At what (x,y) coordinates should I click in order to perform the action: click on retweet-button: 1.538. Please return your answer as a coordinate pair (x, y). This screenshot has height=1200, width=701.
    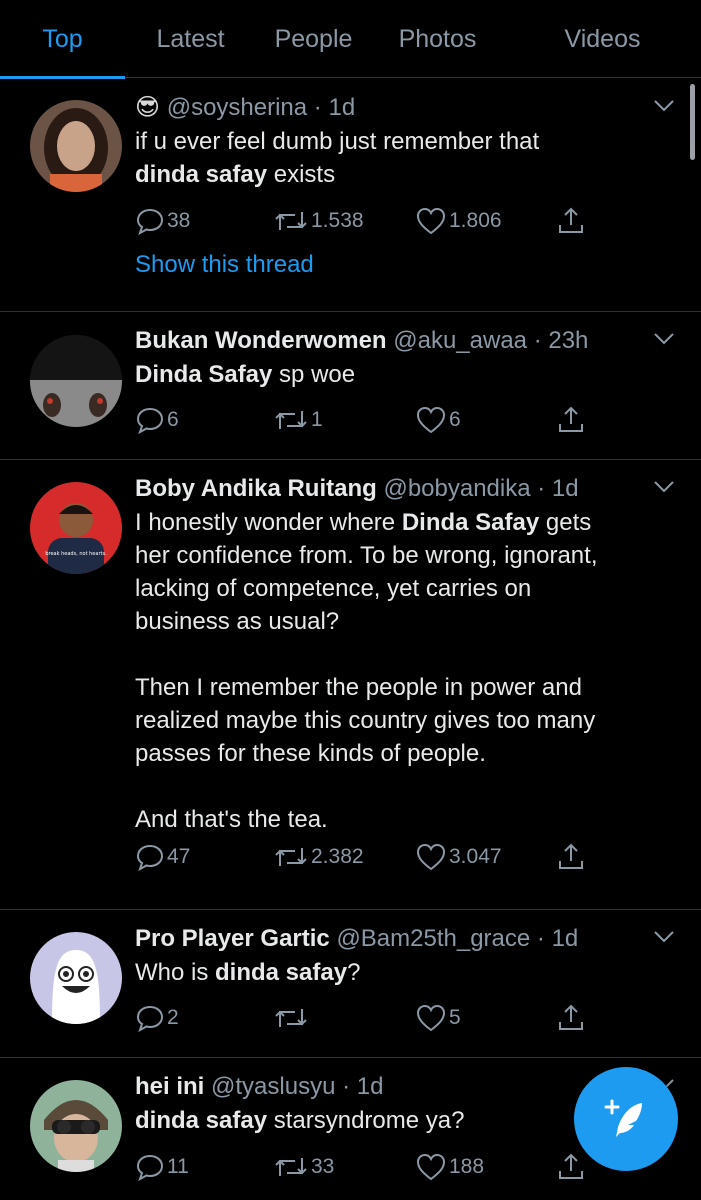
    Looking at the image, I should click on (344, 221).